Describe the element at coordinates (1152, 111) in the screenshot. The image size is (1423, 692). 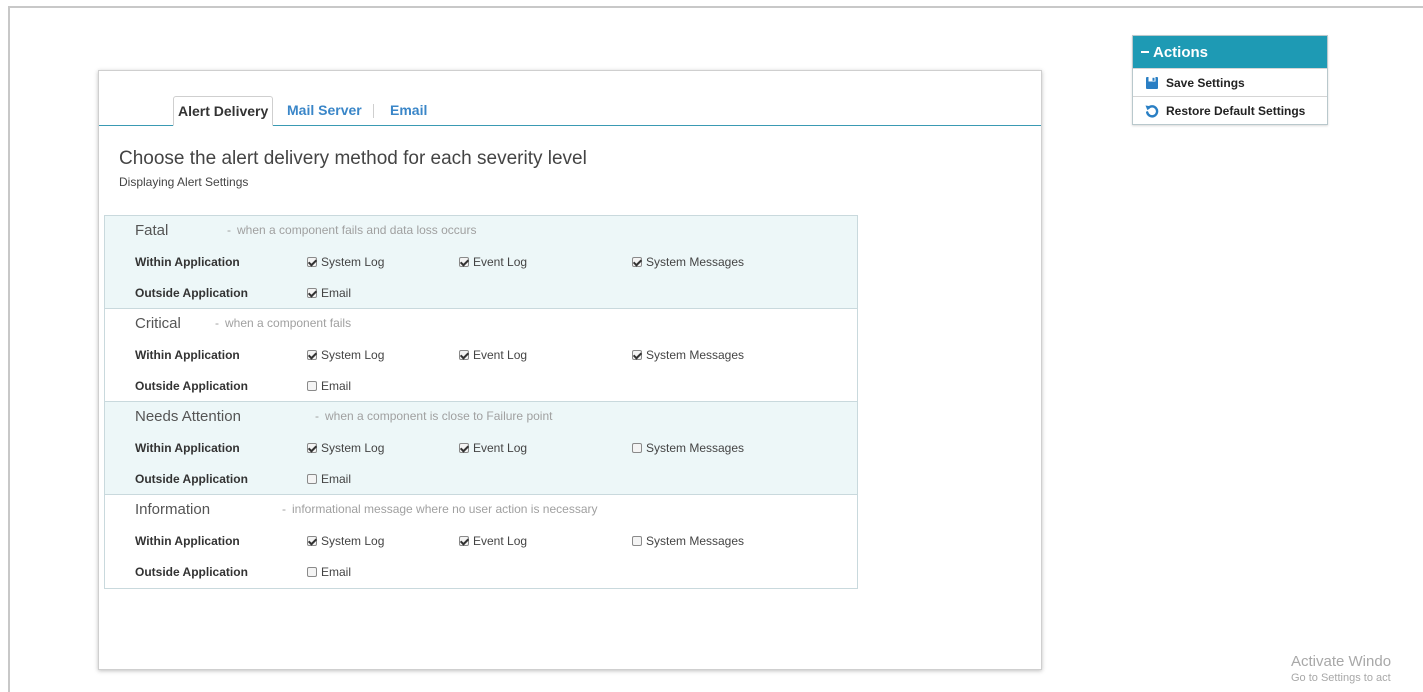
I see `restore-icon` at that location.